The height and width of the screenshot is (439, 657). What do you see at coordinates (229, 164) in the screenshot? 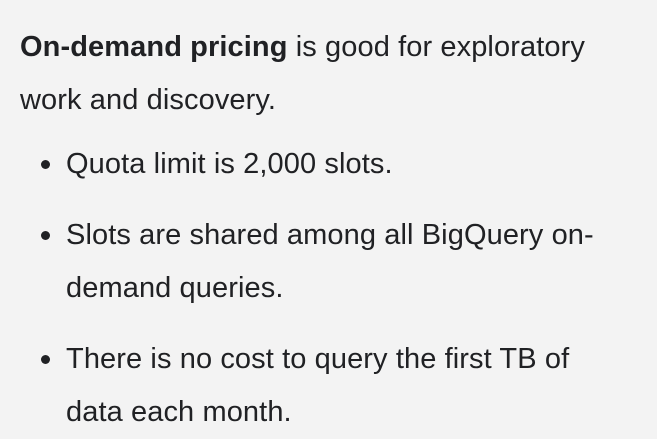
I see `bullet-text: Quota limit is 2,000 slots.` at bounding box center [229, 164].